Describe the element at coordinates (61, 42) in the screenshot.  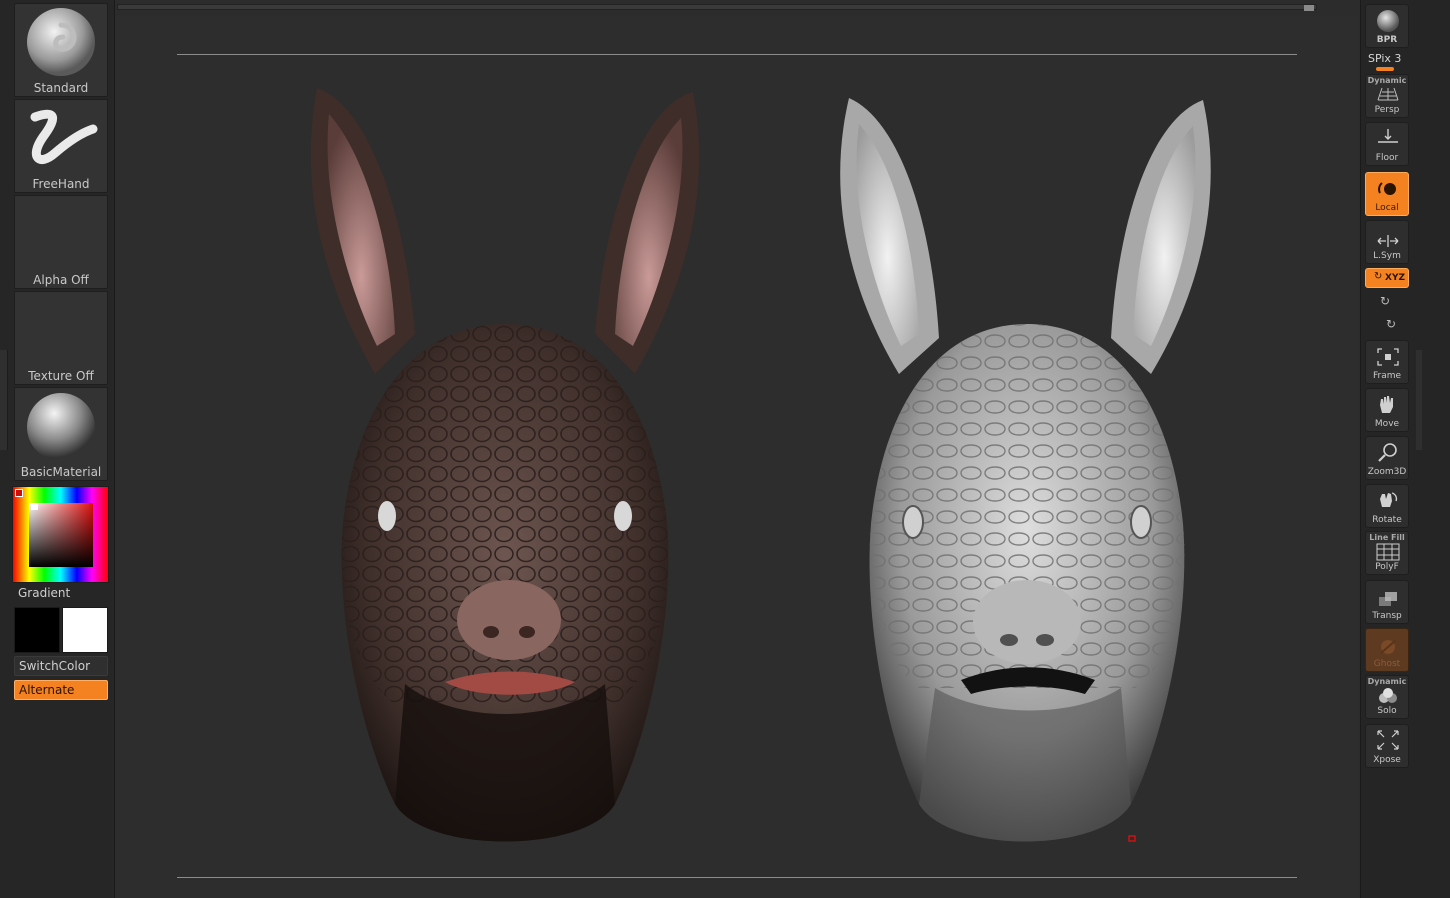
I see `standard-brush-icon` at that location.